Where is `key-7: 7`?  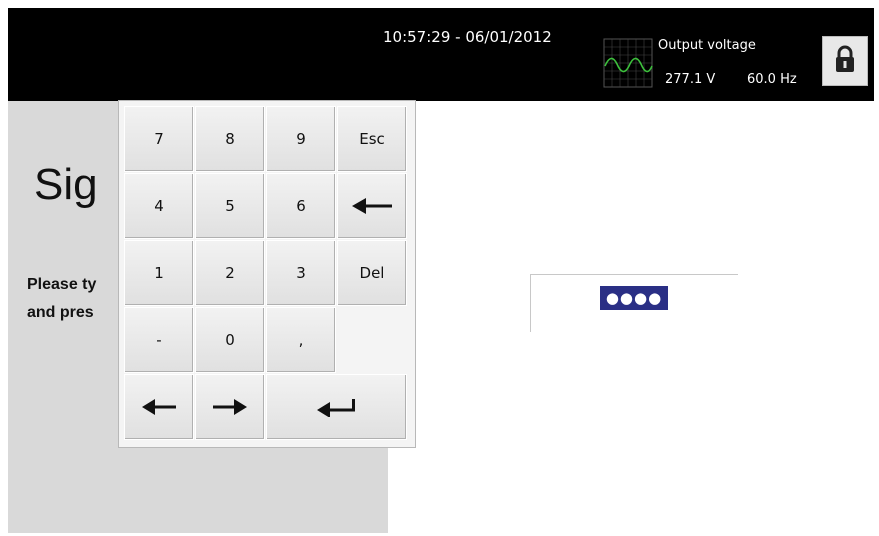 key-7: 7 is located at coordinates (159, 139).